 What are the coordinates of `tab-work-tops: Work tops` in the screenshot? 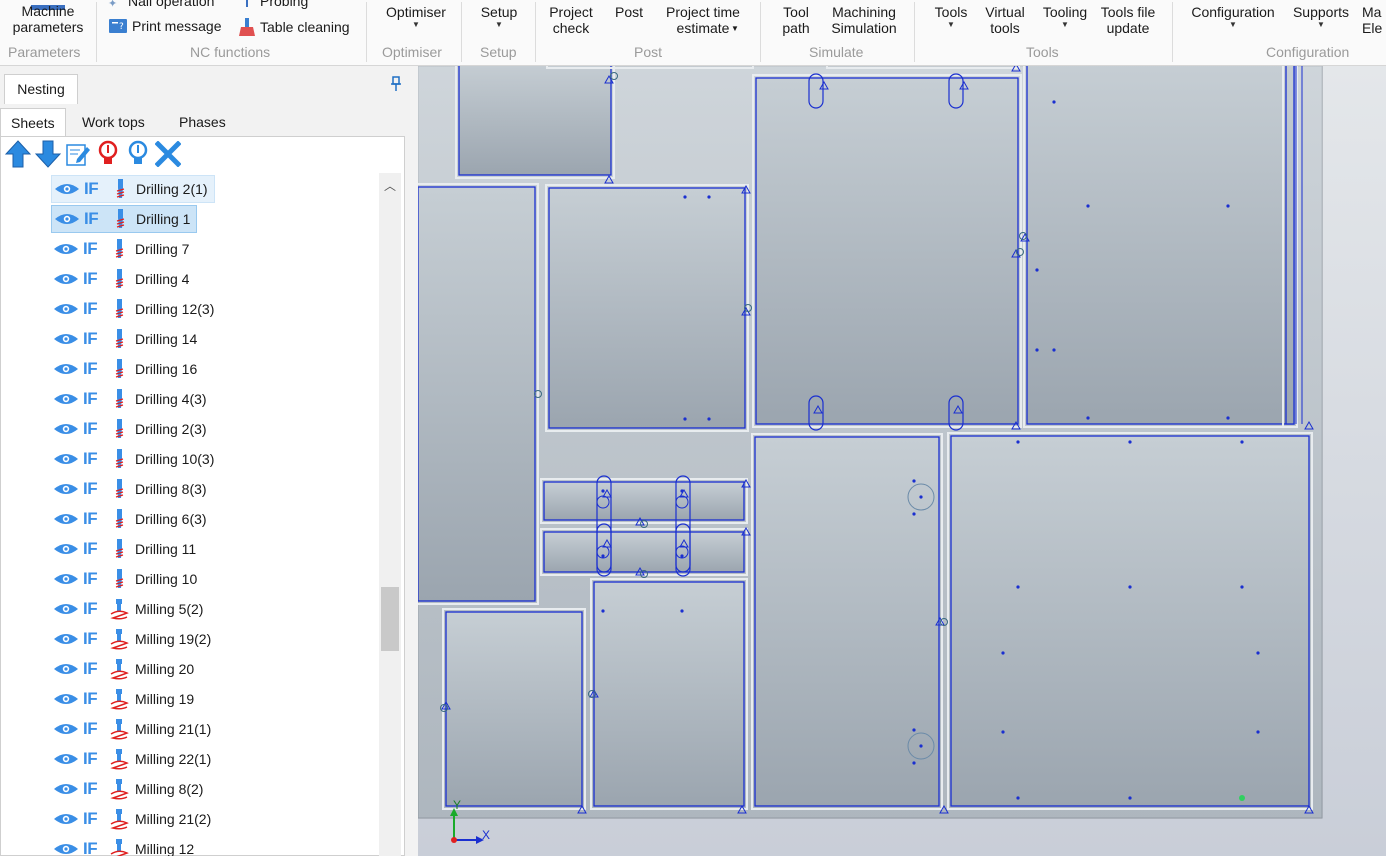 It's located at (113, 122).